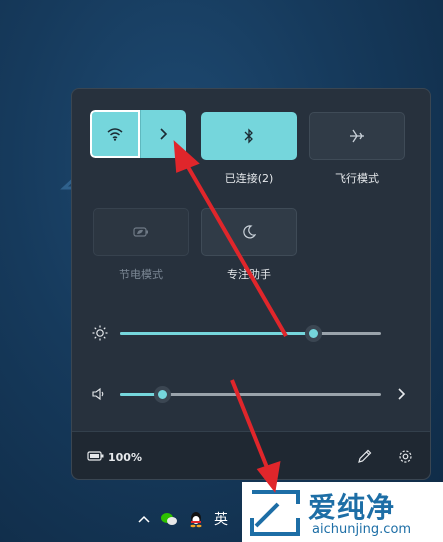 This screenshot has height=542, width=443. I want to click on brightness-slider, so click(251, 333).